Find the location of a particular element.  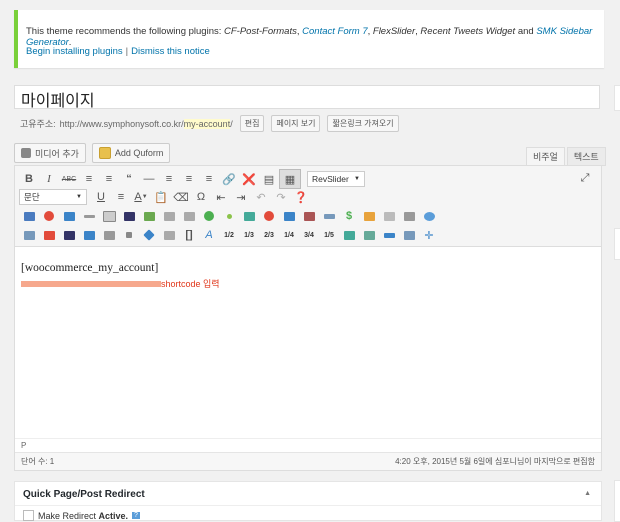

dot-icon is located at coordinates (229, 216).